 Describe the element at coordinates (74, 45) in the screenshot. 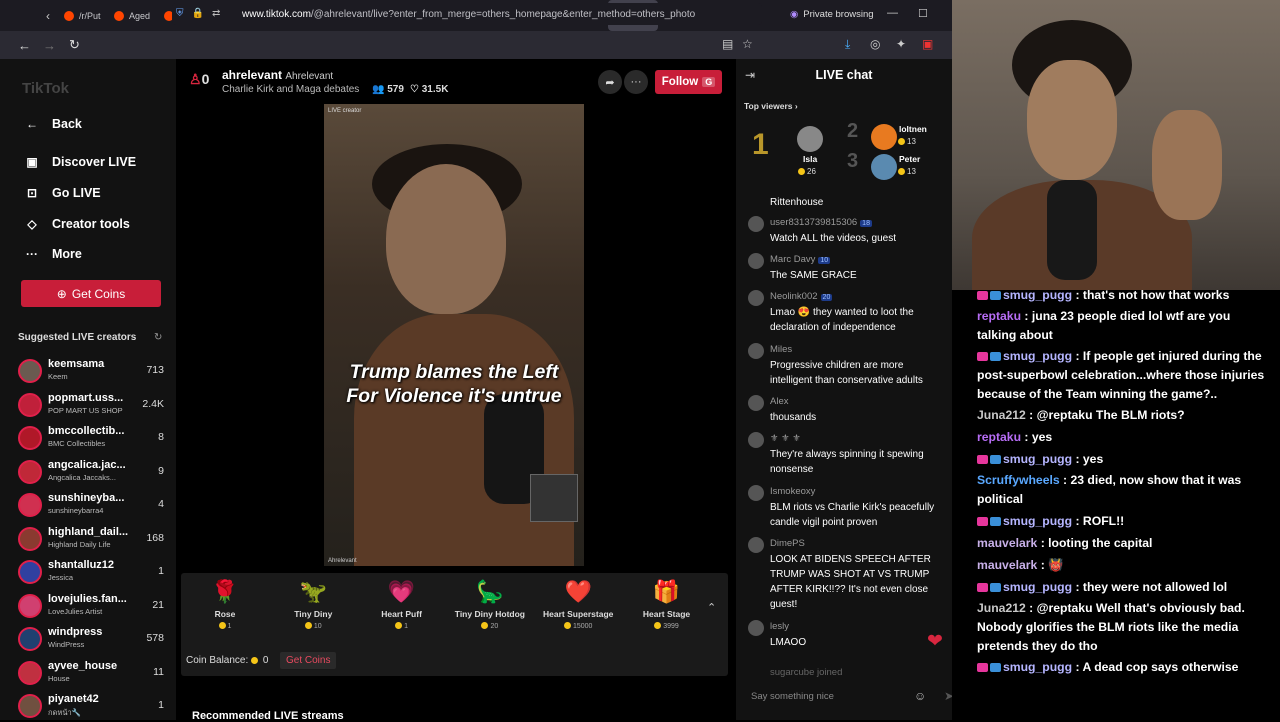

I see `reload-button: ↻` at that location.